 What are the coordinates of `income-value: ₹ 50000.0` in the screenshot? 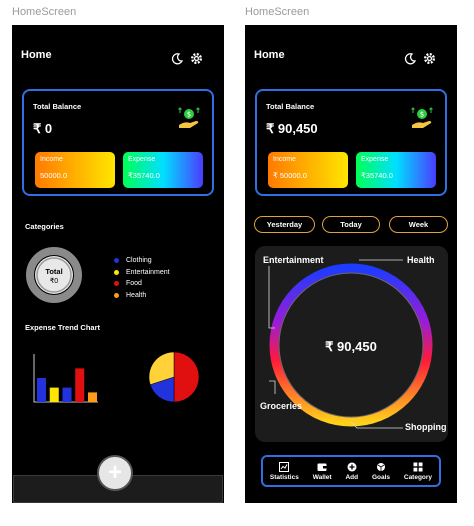 It's located at (290, 175).